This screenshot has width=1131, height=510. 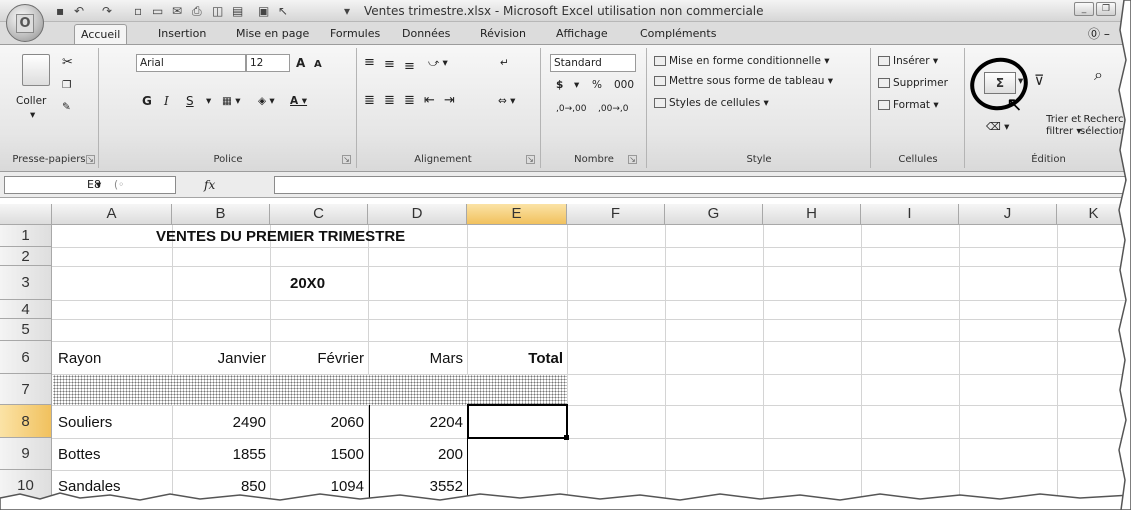 I want to click on office-button: O, so click(x=25, y=23).